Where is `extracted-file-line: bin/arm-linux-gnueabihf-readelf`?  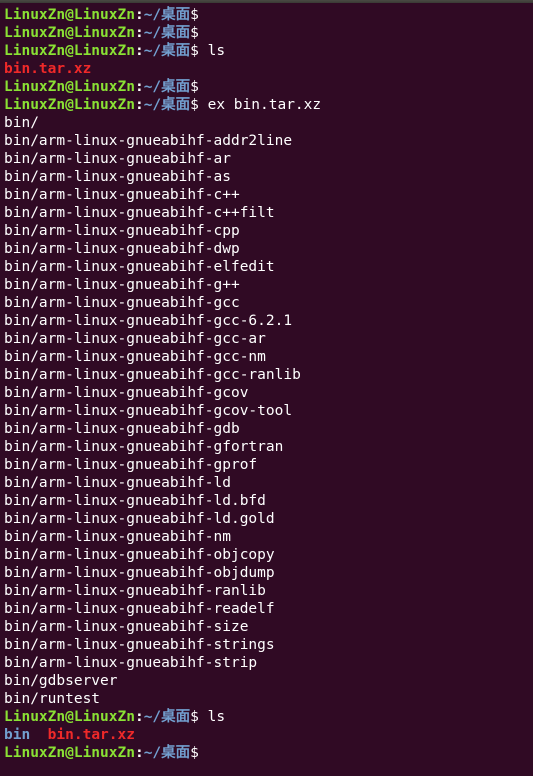 extracted-file-line: bin/arm-linux-gnueabihf-readelf is located at coordinates (139, 609).